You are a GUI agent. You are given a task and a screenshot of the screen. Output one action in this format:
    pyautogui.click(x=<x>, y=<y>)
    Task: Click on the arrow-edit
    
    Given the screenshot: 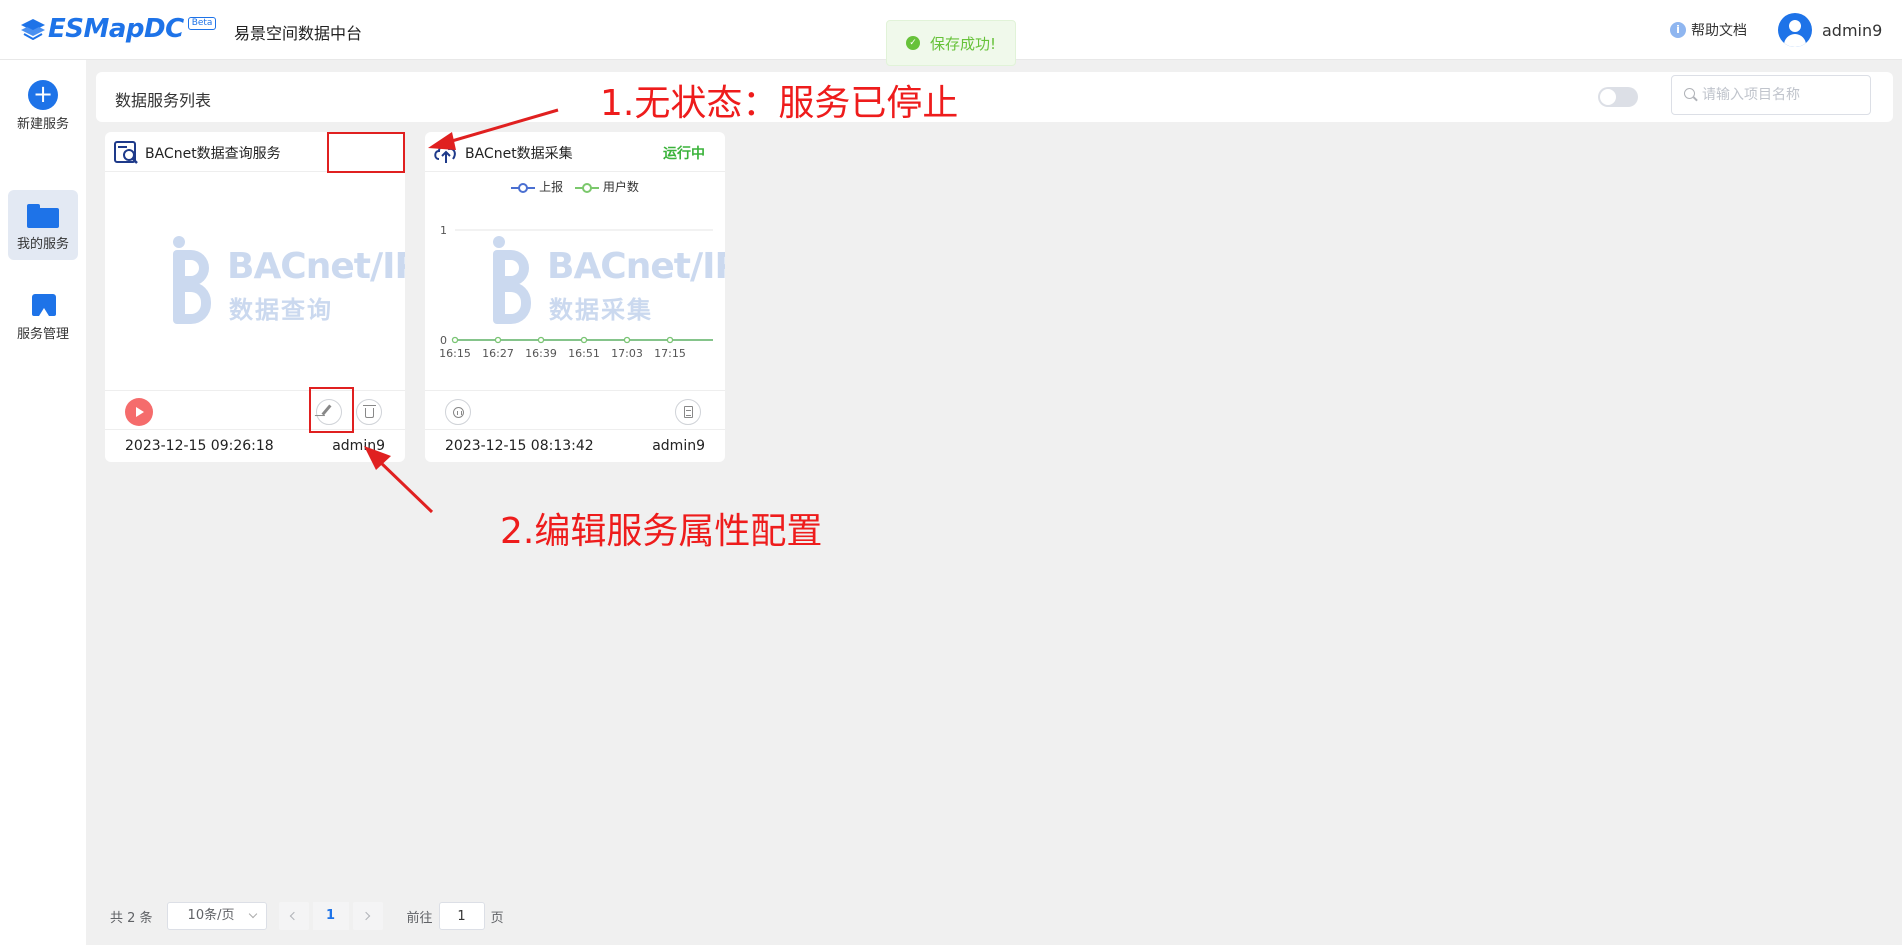 What is the action you would take?
    pyautogui.click(x=405, y=486)
    